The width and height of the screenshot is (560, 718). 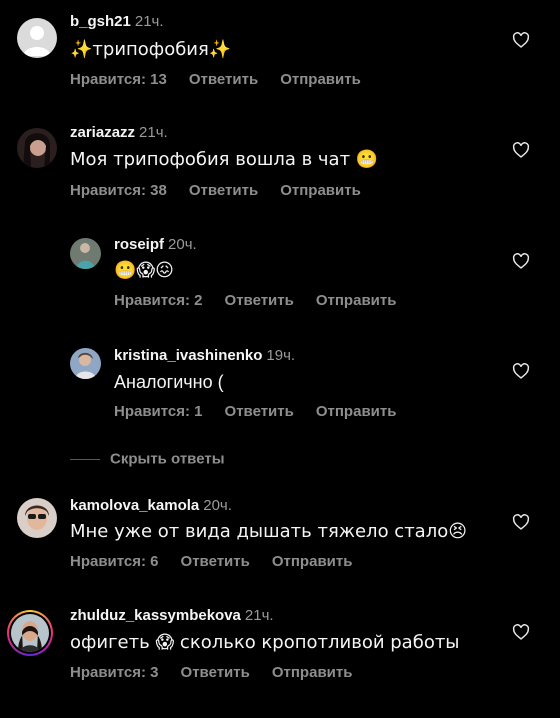 I want to click on comment-text: Мне уже от вида дышать тяжело стало😣, so click(x=268, y=531).